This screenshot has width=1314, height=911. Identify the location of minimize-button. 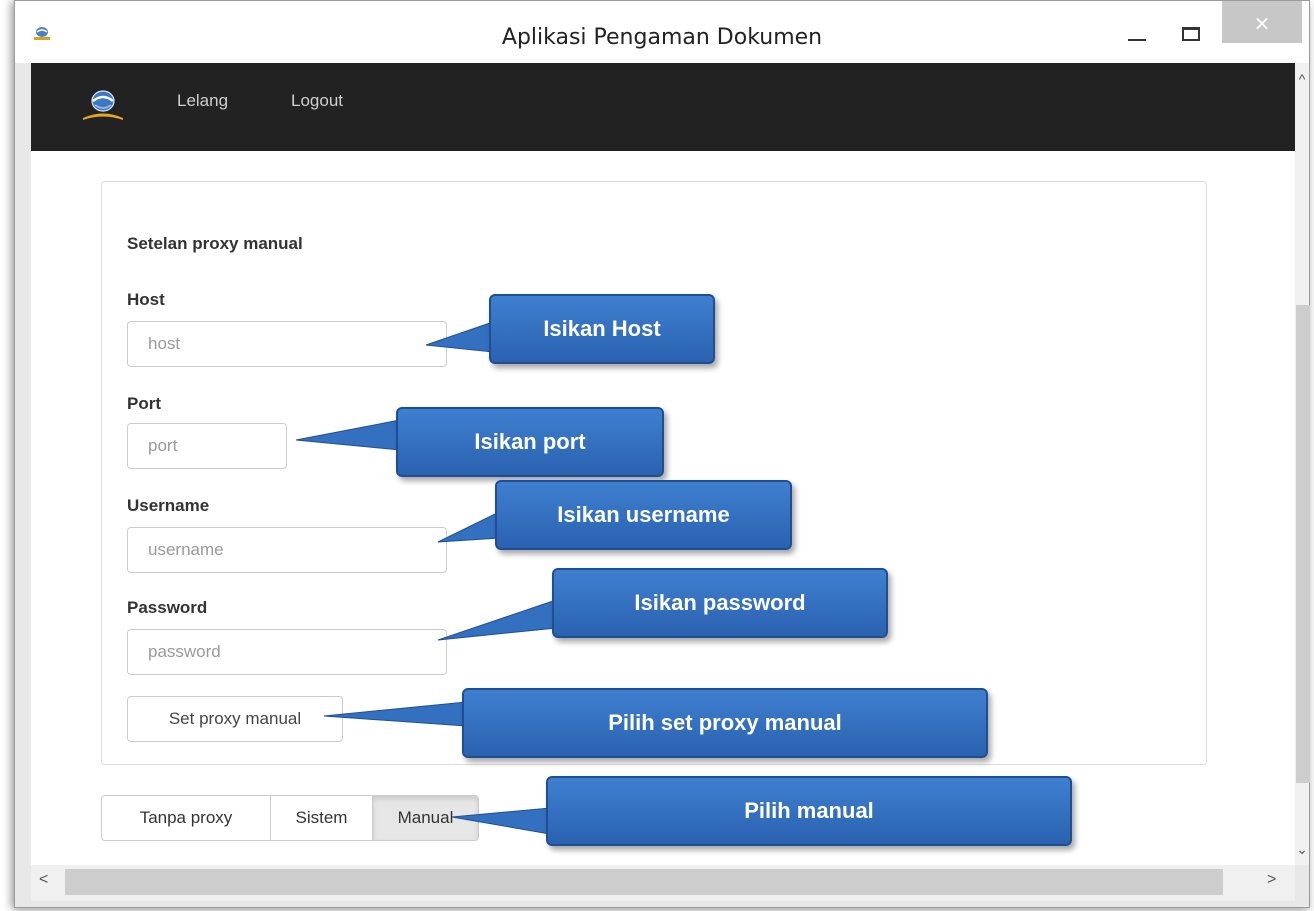
(1137, 27).